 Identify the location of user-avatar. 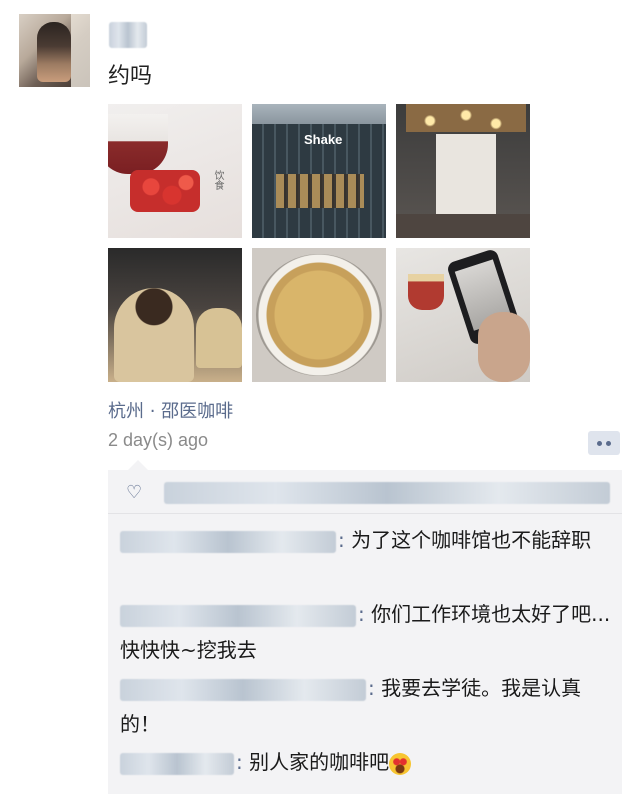
(54, 50).